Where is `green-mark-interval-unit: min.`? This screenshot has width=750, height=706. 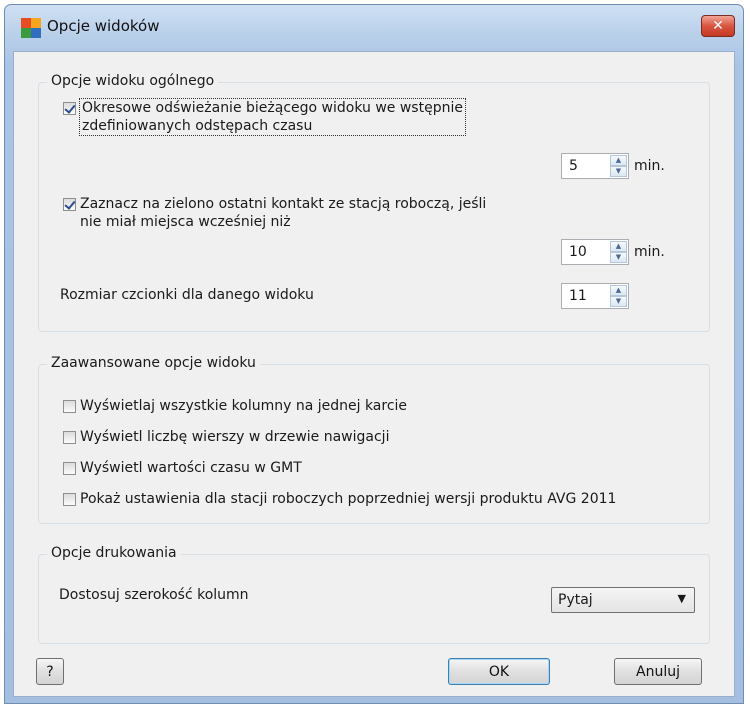
green-mark-interval-unit: min. is located at coordinates (649, 252).